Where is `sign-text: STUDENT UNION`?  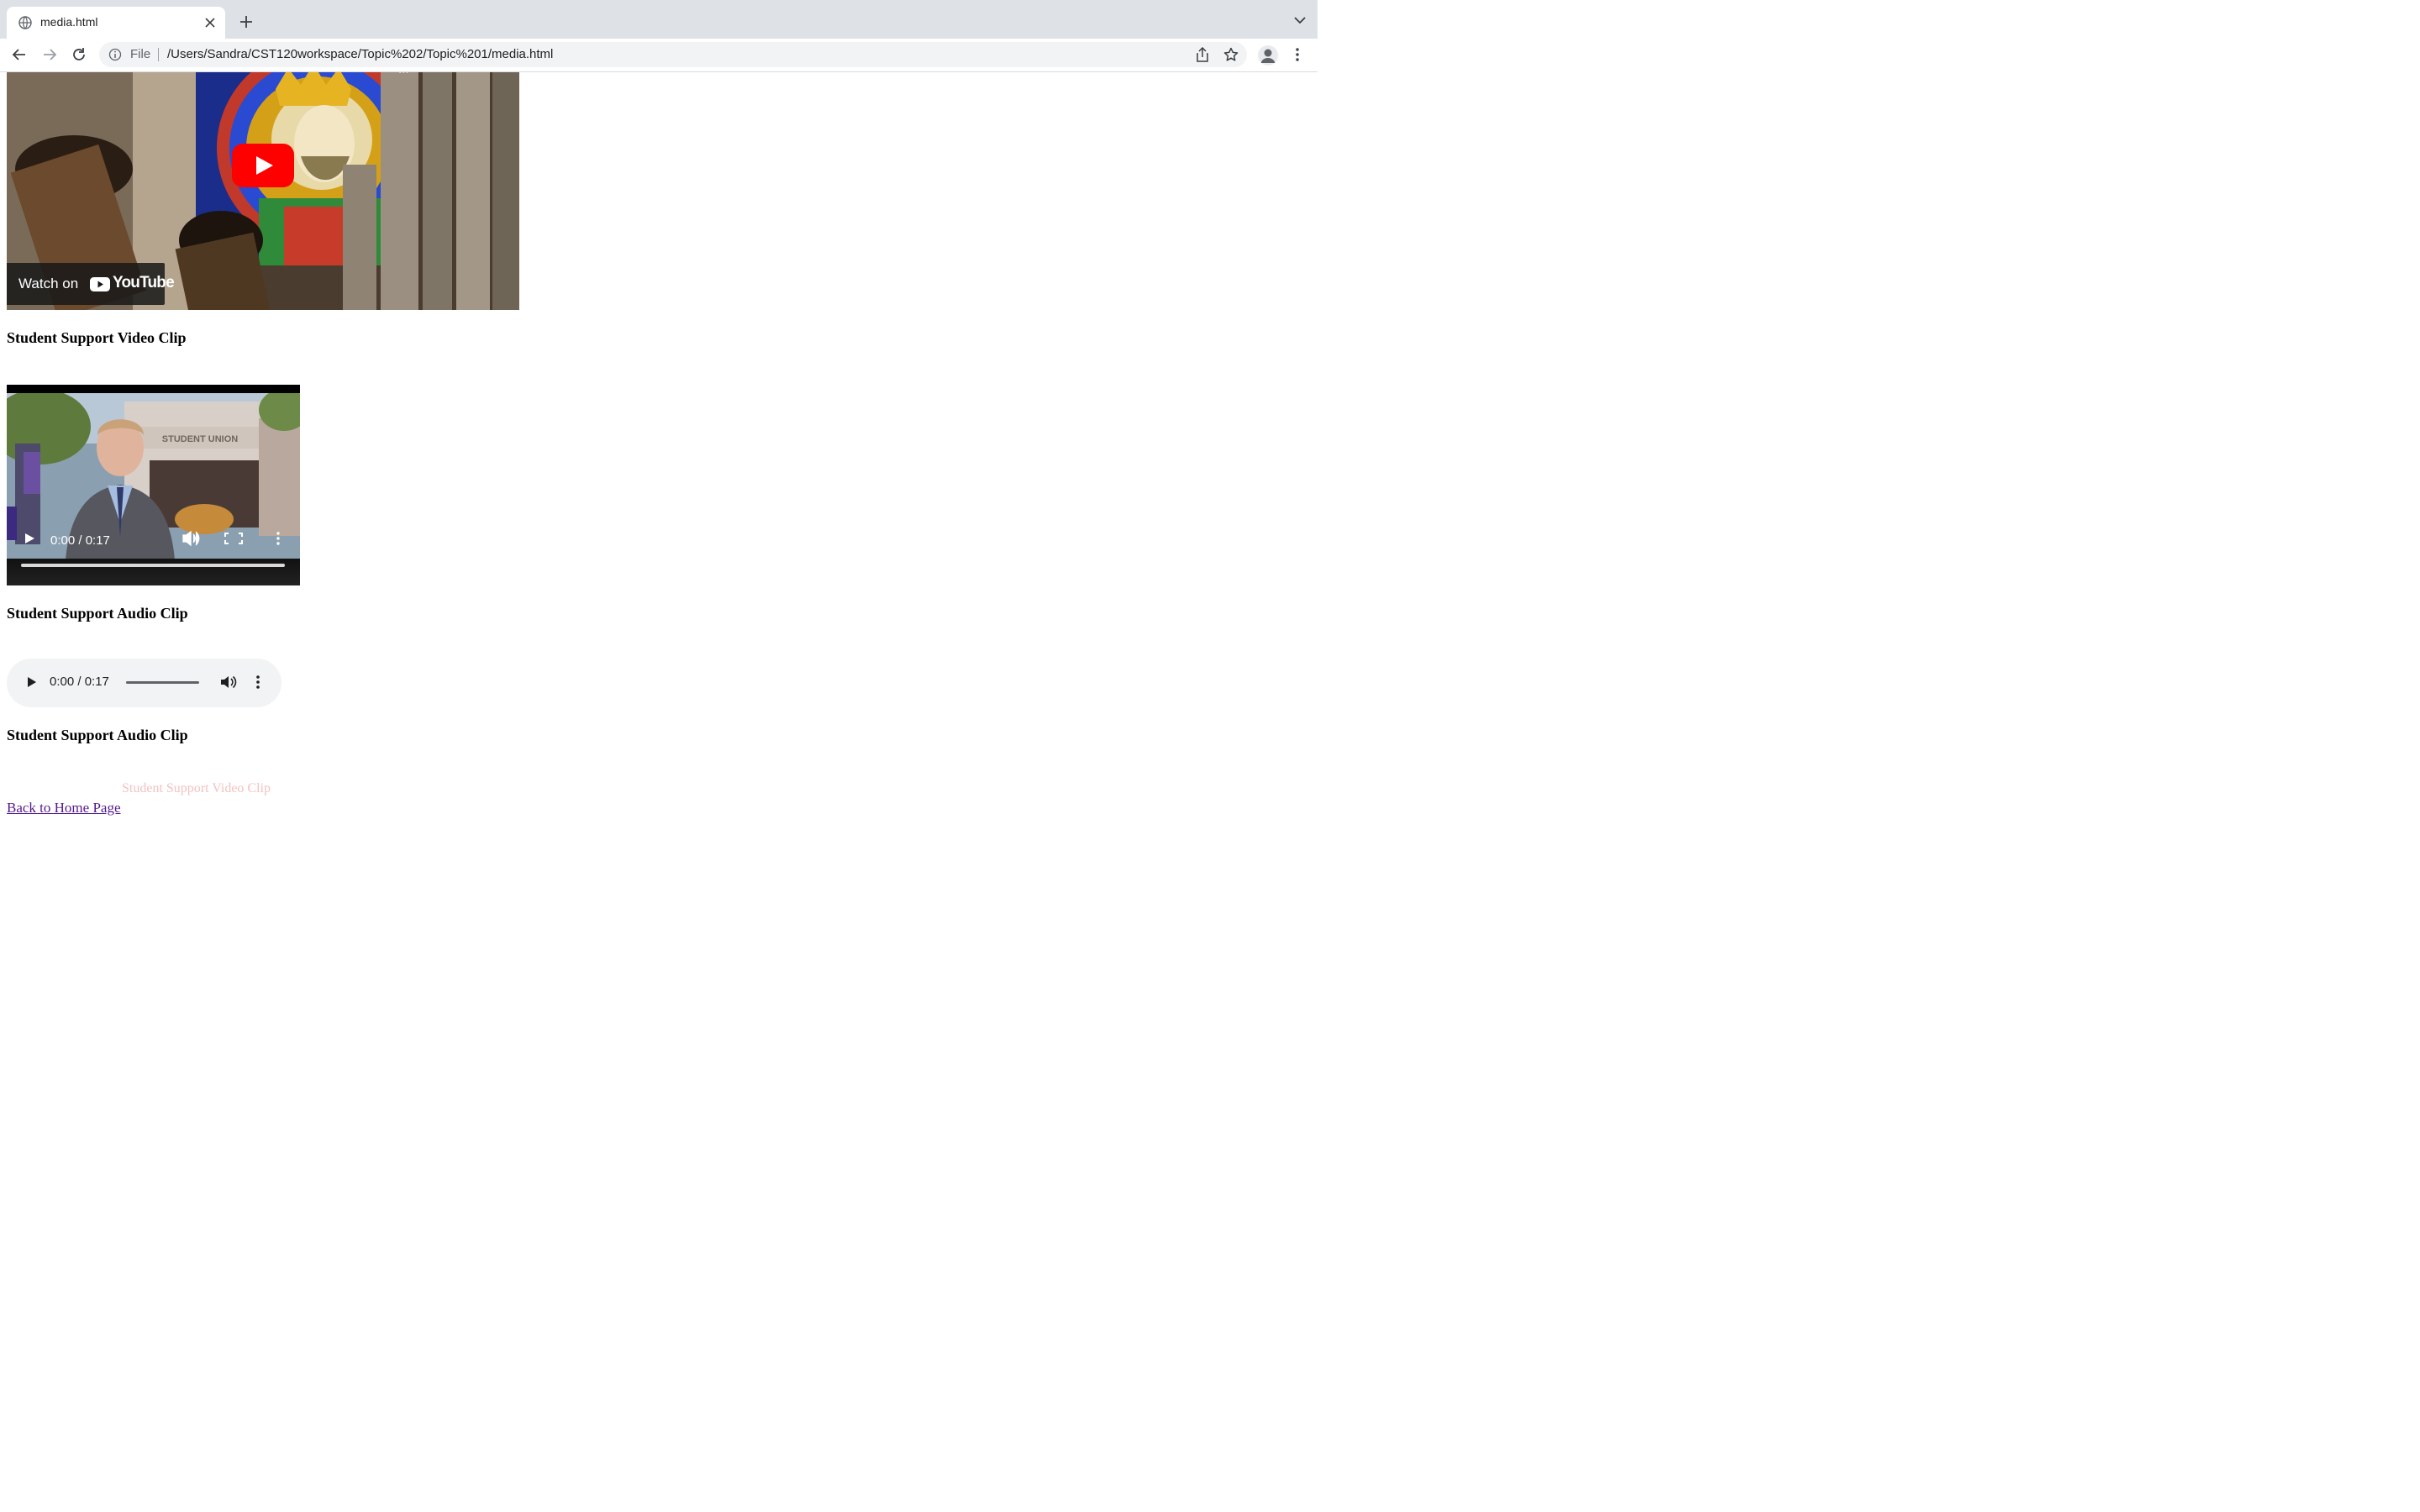 sign-text: STUDENT UNION is located at coordinates (200, 439).